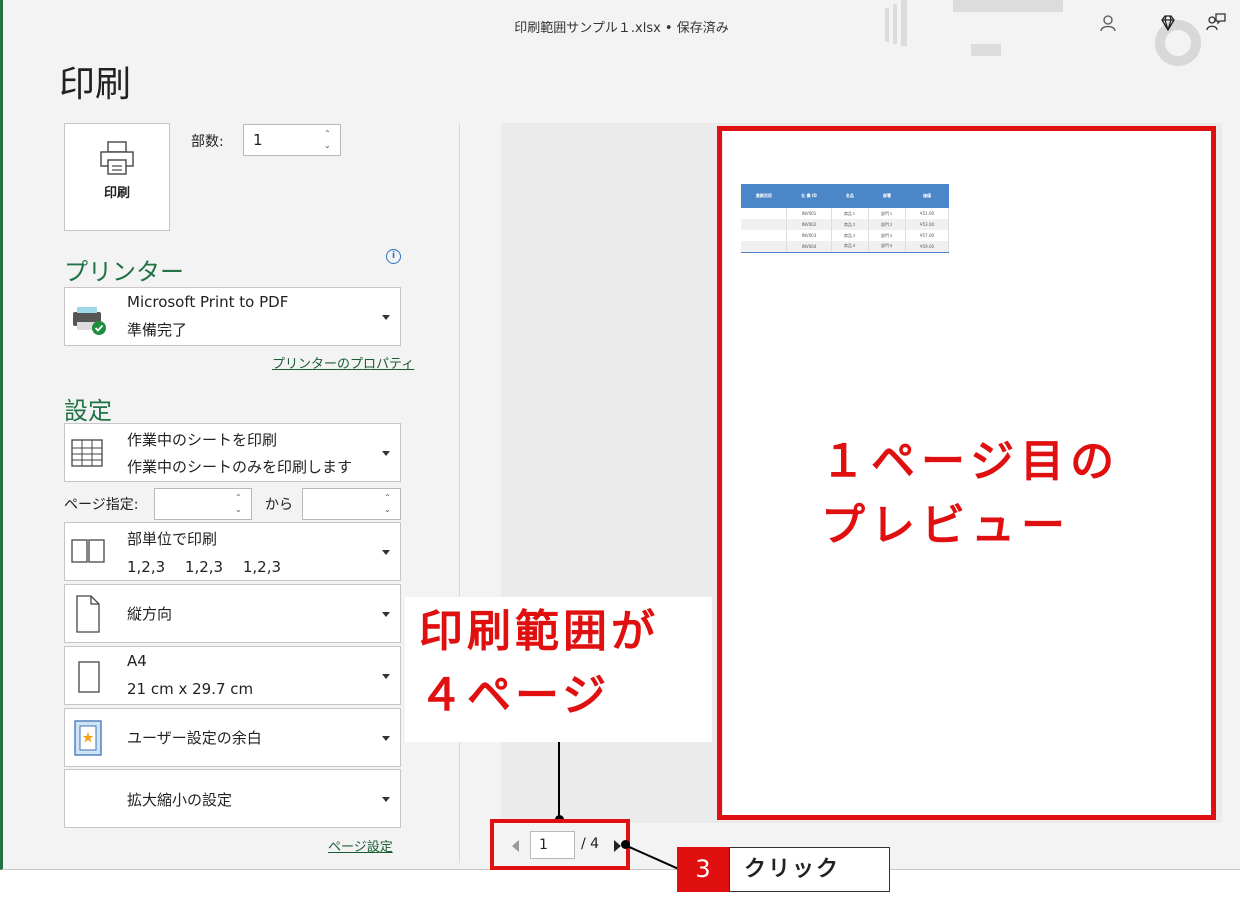 The image size is (1240, 921). Describe the element at coordinates (190, 689) in the screenshot. I see `paper-size-desc: 21 cm x 29.7 cm` at that location.